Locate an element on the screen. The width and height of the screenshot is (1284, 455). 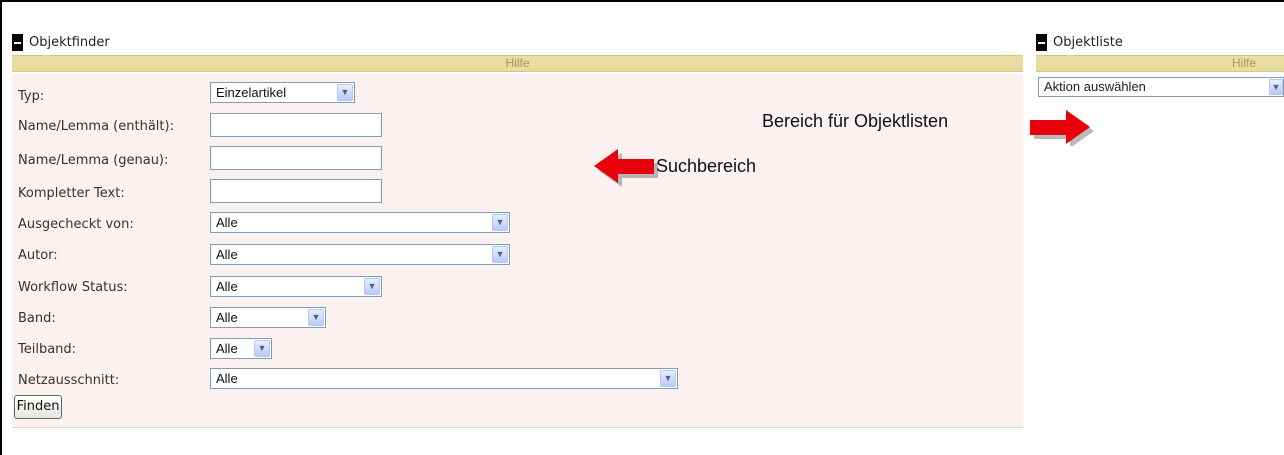
list-area-annotation: Bereich für Objektlisten is located at coordinates (855, 121).